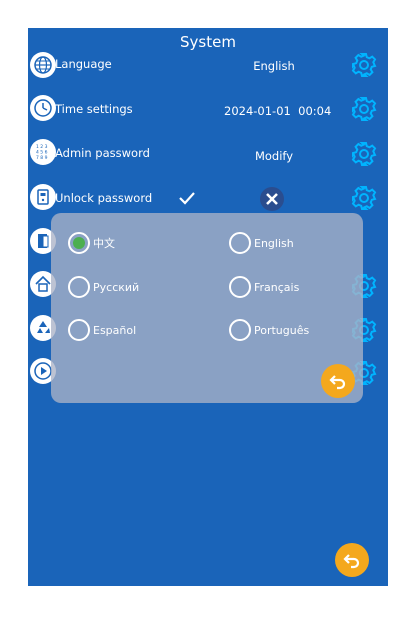 The height and width of the screenshot is (622, 416). Describe the element at coordinates (364, 154) in the screenshot. I see `admin-gear-icon` at that location.